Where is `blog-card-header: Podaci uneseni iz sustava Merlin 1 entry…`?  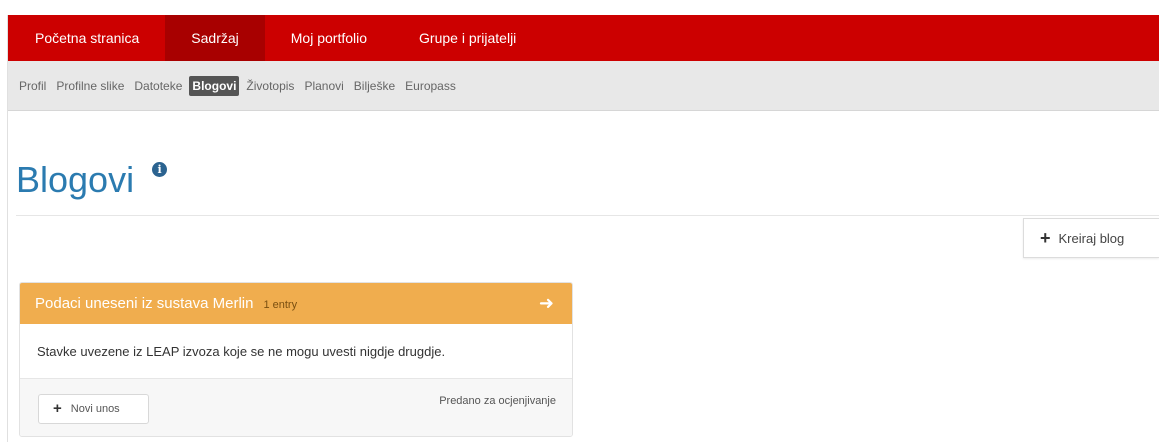 blog-card-header: Podaci uneseni iz sustava Merlin 1 entry… is located at coordinates (296, 303).